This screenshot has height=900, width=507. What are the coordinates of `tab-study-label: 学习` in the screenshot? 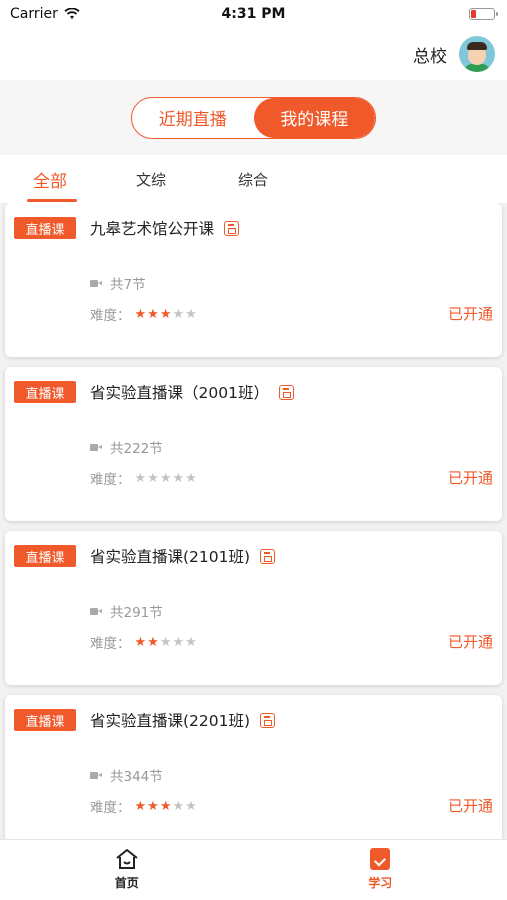 It's located at (380, 883).